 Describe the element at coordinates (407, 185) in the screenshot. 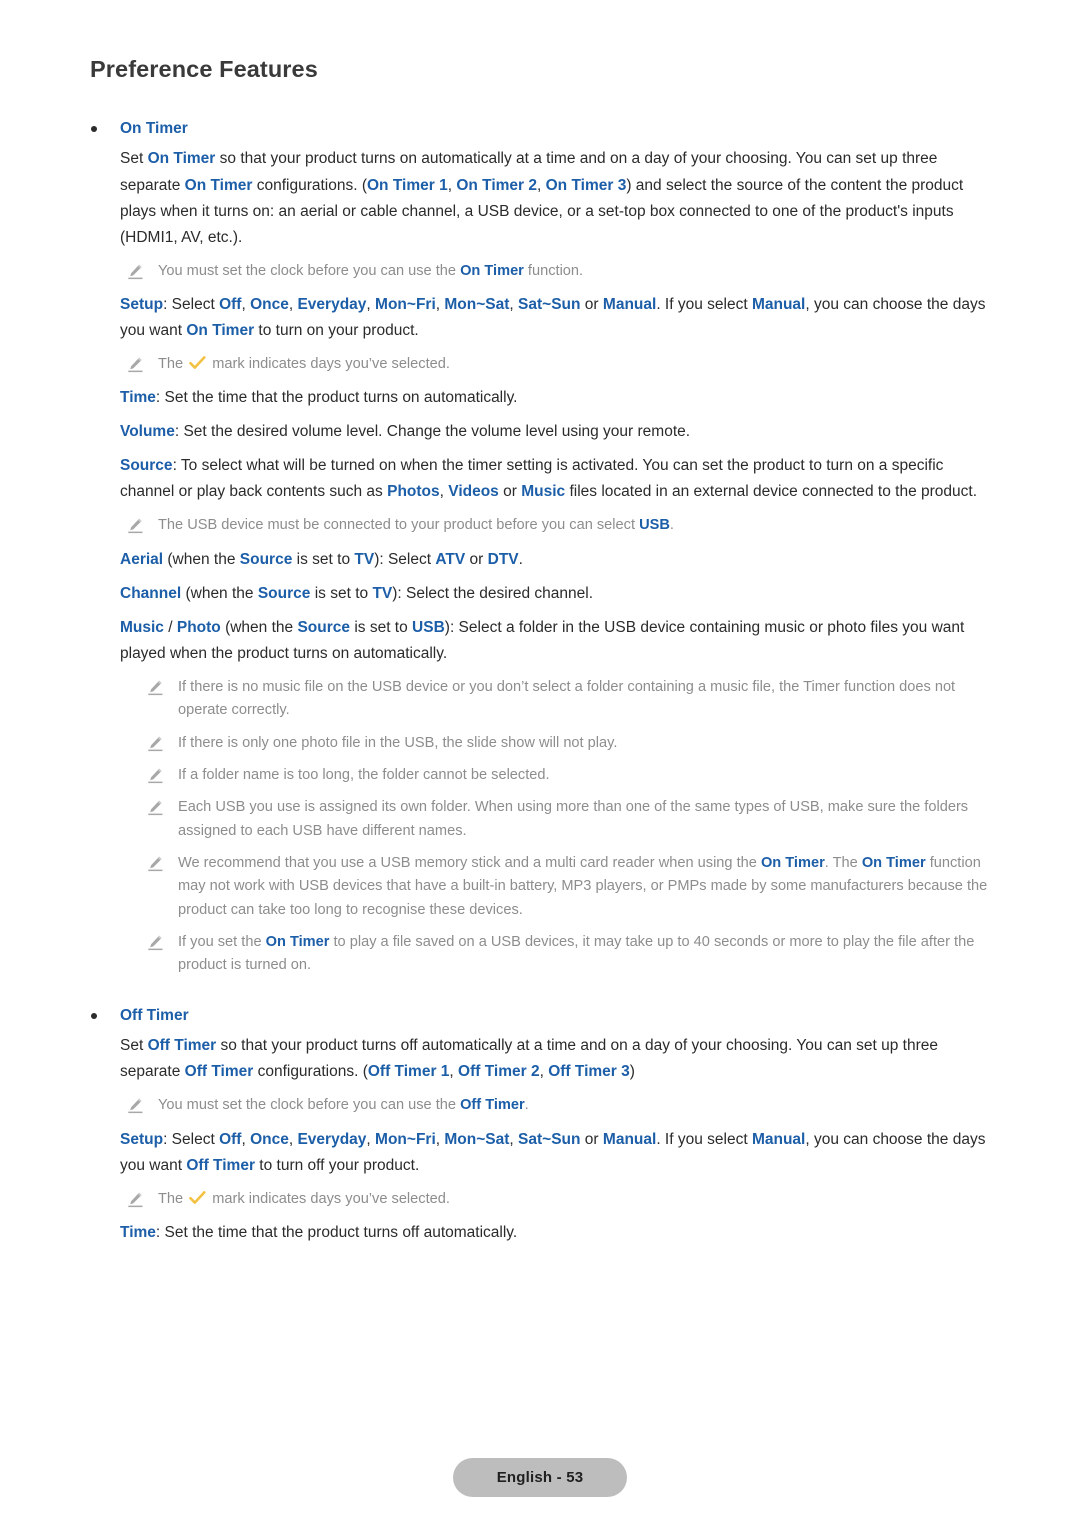

I see `keyword-on-timer-1: On Timer 1` at that location.